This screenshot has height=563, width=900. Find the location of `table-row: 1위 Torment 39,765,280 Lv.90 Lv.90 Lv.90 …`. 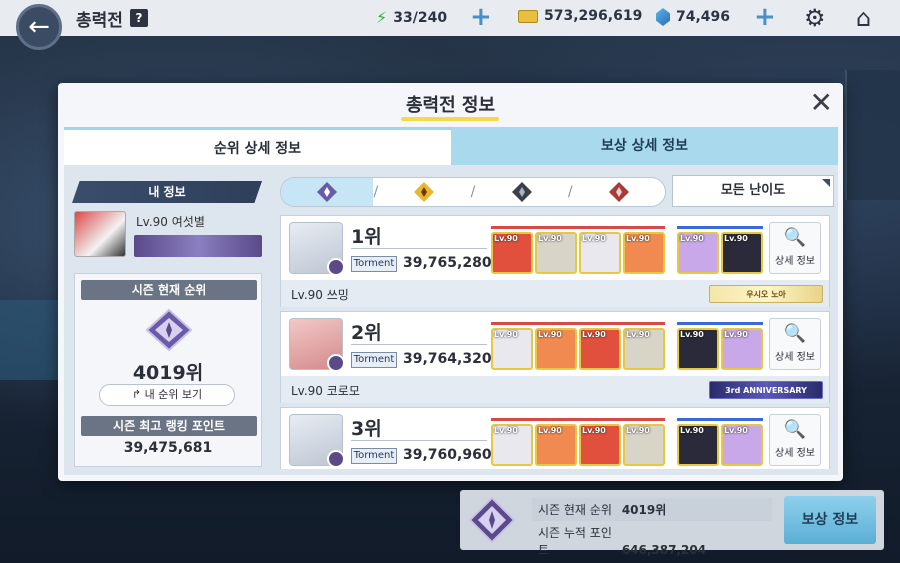

table-row: 1위 Torment 39,765,280 Lv.90 Lv.90 Lv.90 … is located at coordinates (555, 261).